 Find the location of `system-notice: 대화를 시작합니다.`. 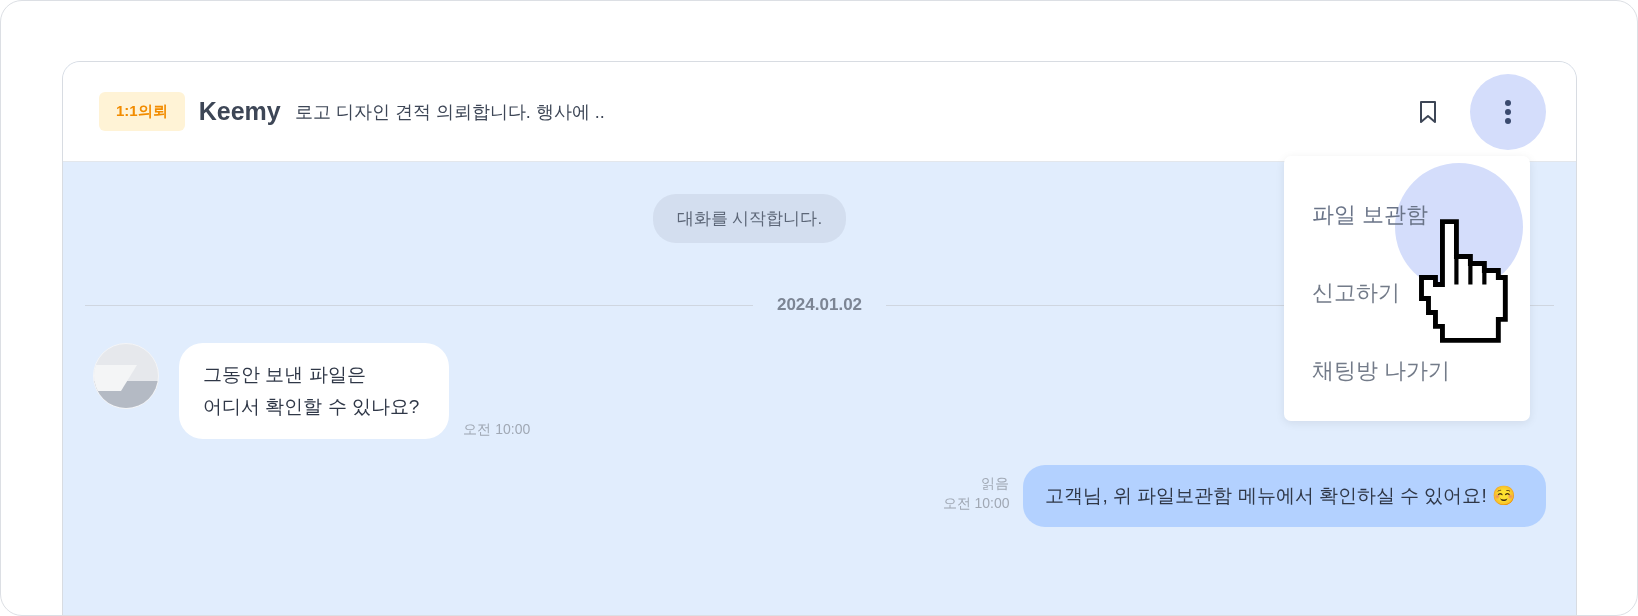

system-notice: 대화를 시작합니다. is located at coordinates (749, 218).